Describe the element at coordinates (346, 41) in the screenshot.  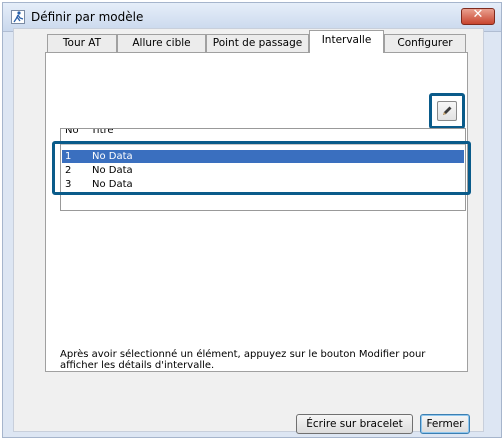
I see `tab-intervalle: Intervalle` at that location.